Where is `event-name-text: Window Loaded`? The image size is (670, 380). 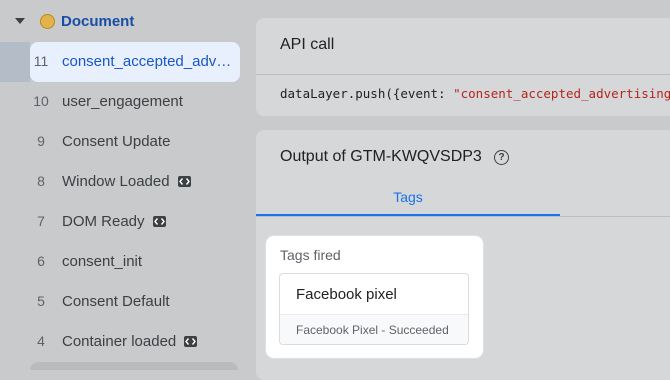
event-name-text: Window Loaded is located at coordinates (116, 181).